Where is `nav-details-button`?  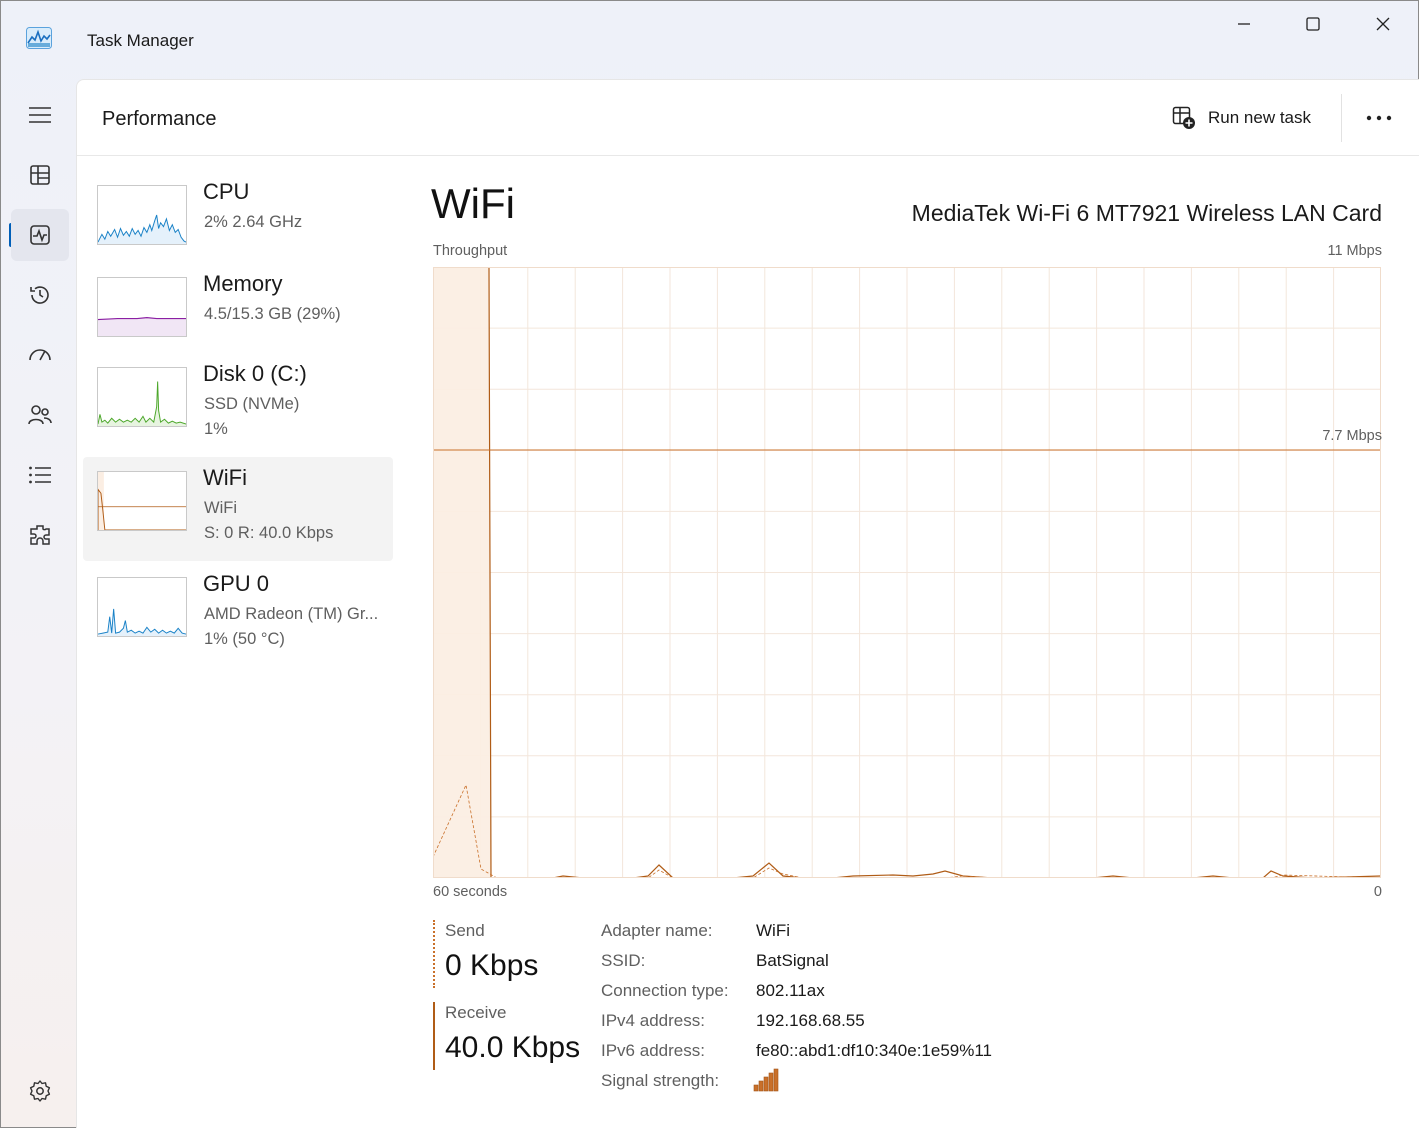
nav-details-button is located at coordinates (40, 475).